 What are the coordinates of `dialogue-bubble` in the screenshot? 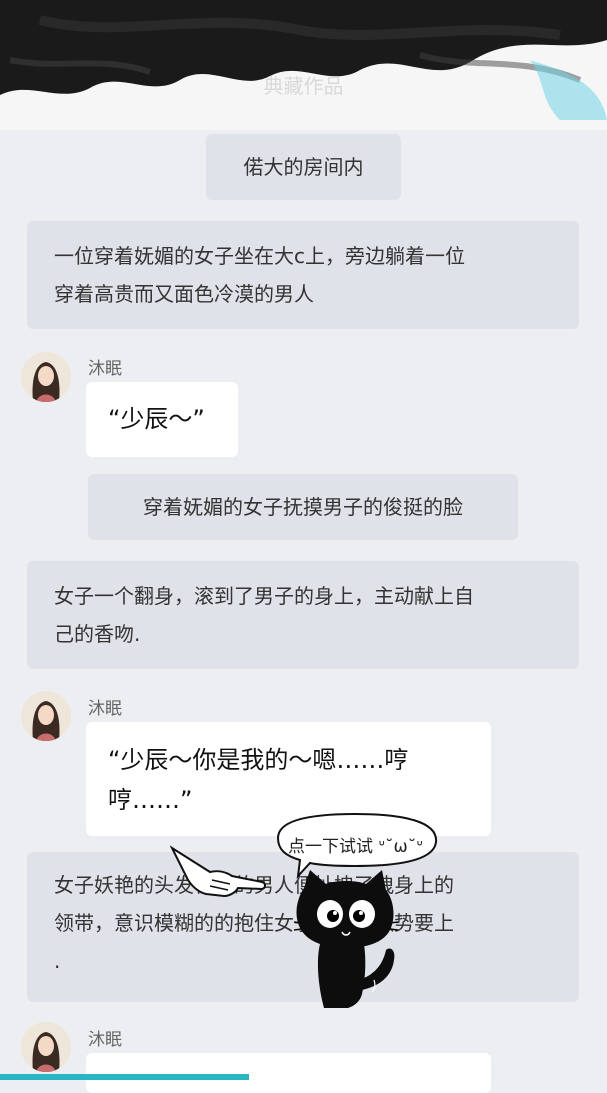 It's located at (288, 1073).